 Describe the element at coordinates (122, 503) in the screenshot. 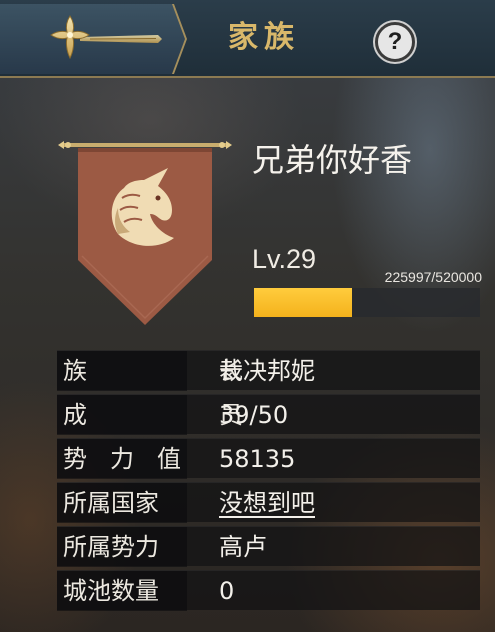

I see `info-key-nation: 所属国家` at that location.